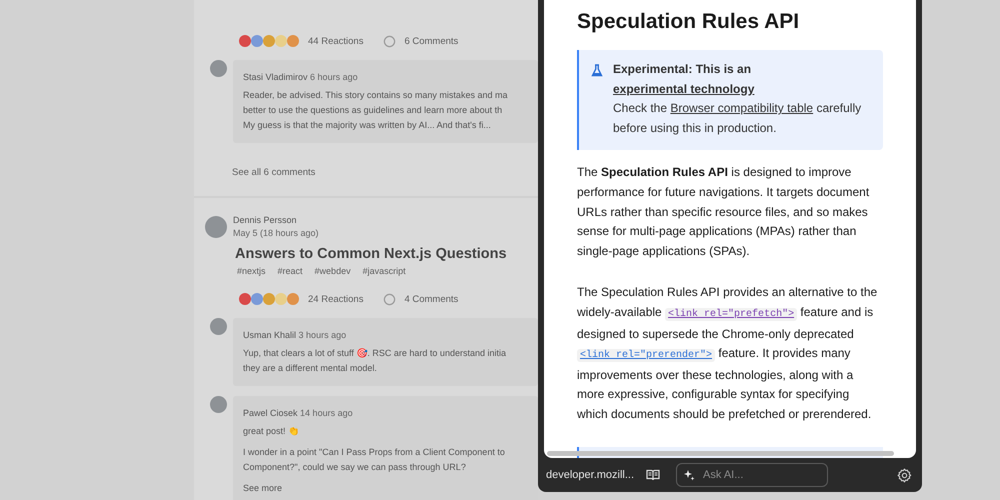 This screenshot has height=500, width=1000. I want to click on post-date: May 5 (18 hours ago), so click(276, 233).